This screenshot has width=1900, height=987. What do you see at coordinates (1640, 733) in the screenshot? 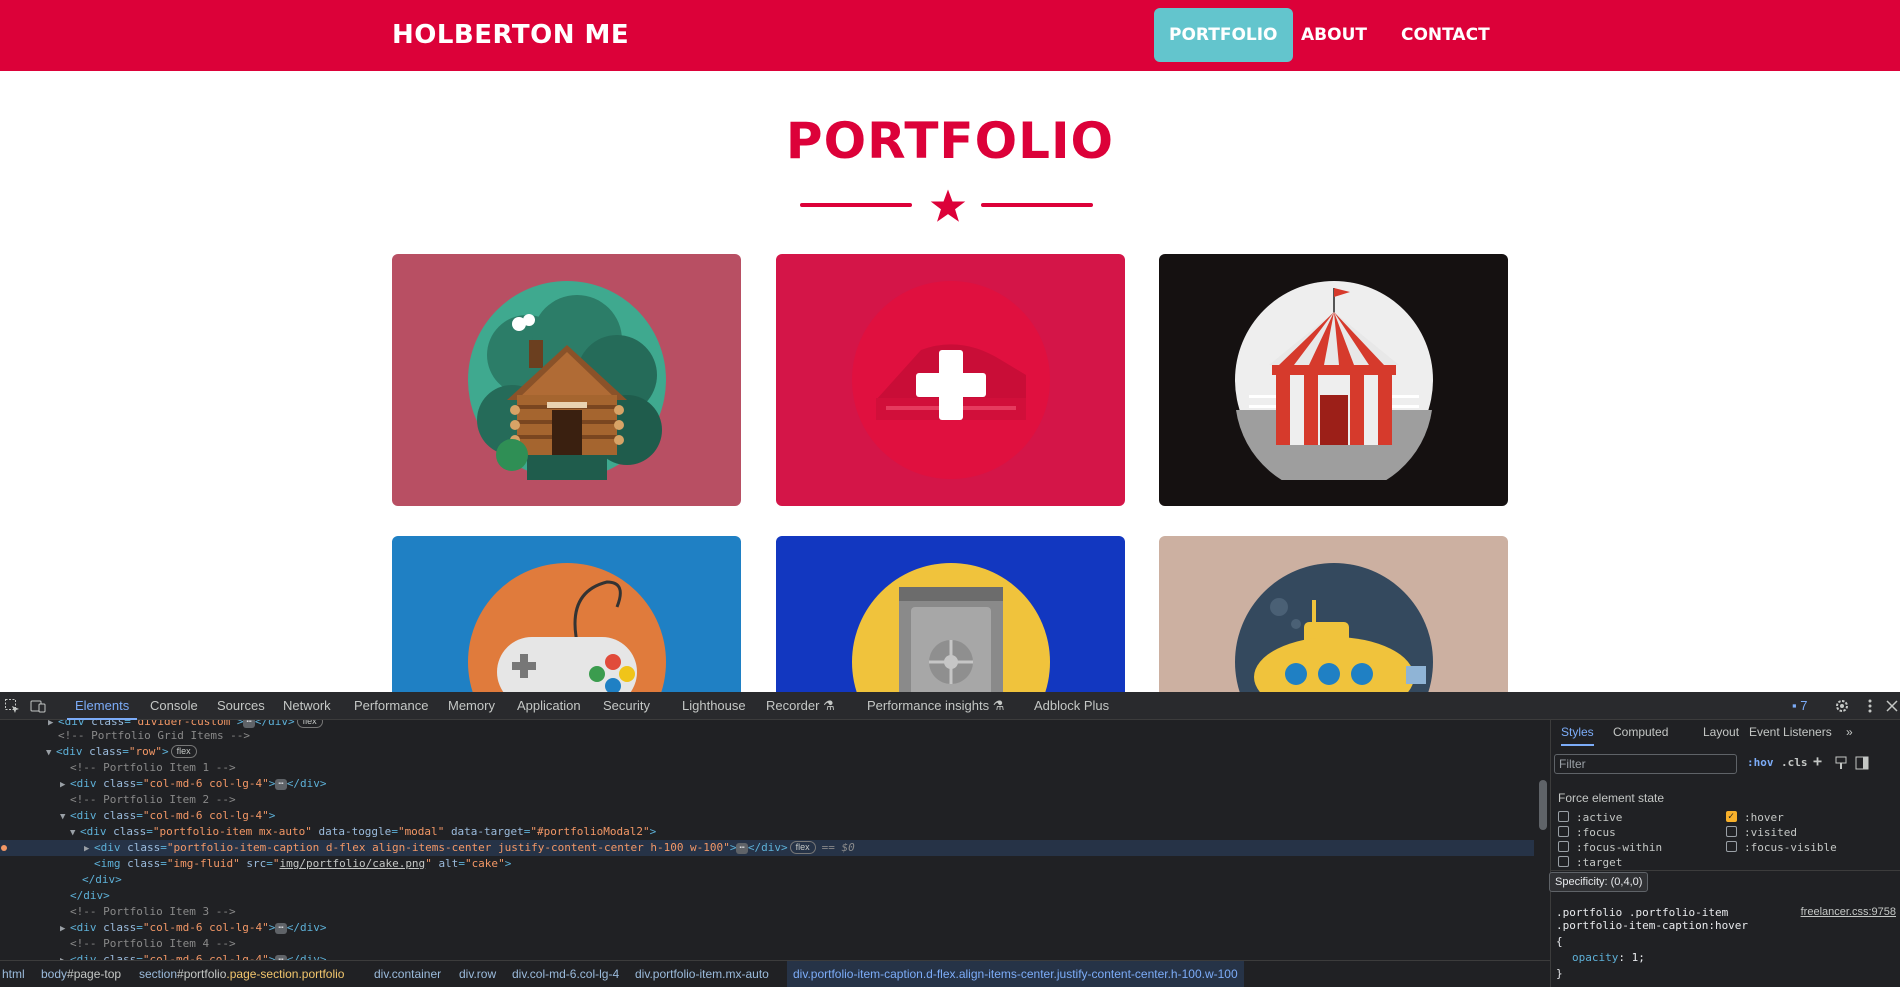
I see `tab-computed: Computed` at bounding box center [1640, 733].